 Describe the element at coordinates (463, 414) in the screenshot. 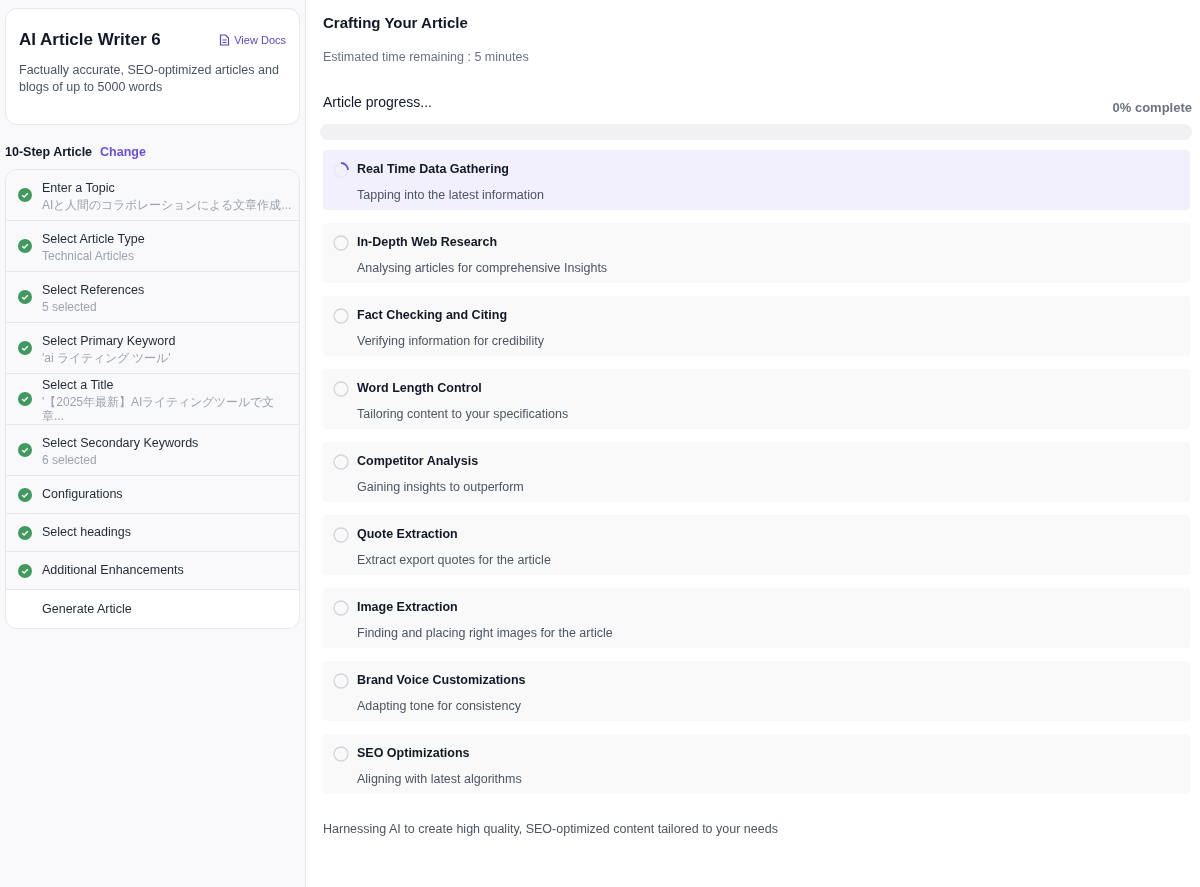

I see `task-subtitle: Tailoring content to your specifications` at that location.